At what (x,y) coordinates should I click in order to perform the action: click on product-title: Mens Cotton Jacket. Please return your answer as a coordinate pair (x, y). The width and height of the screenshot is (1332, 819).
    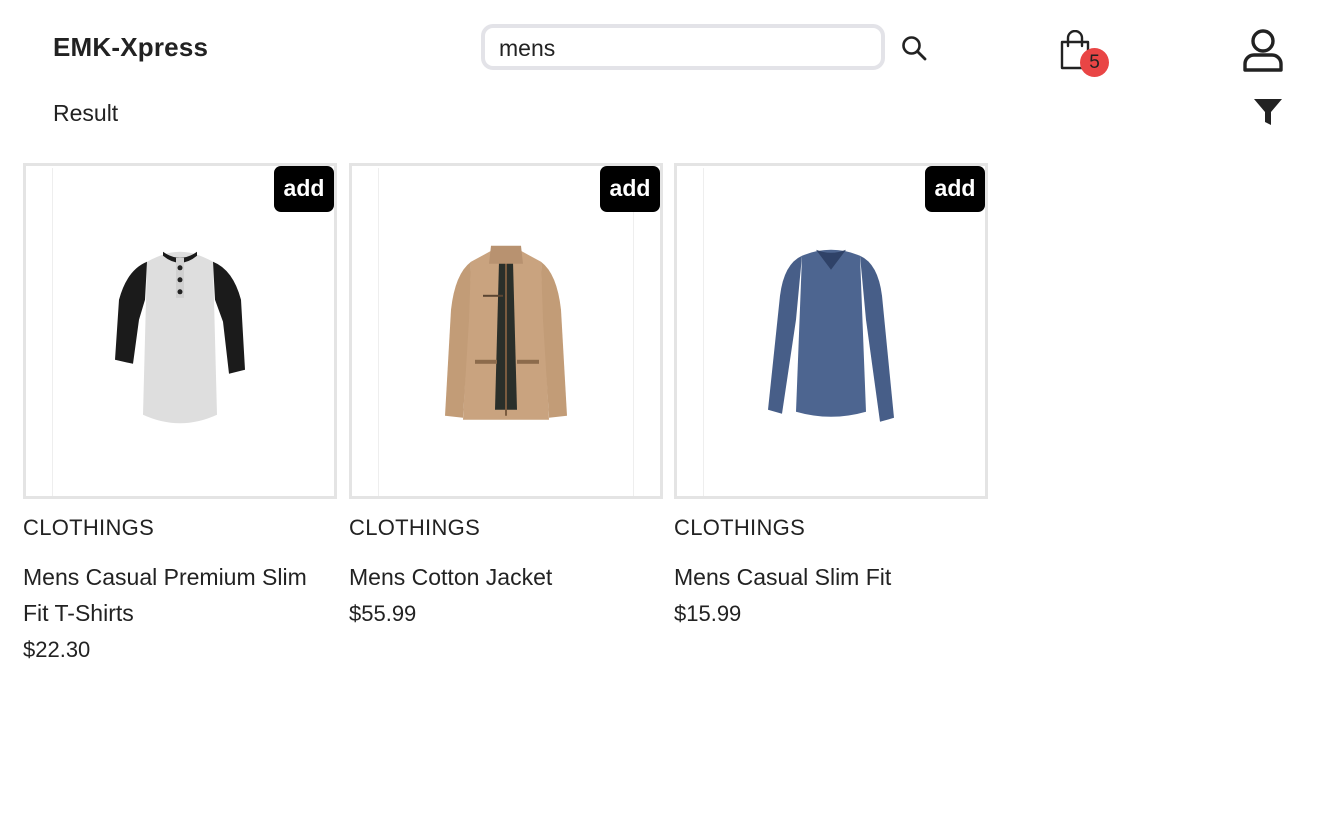
    Looking at the image, I should click on (499, 577).